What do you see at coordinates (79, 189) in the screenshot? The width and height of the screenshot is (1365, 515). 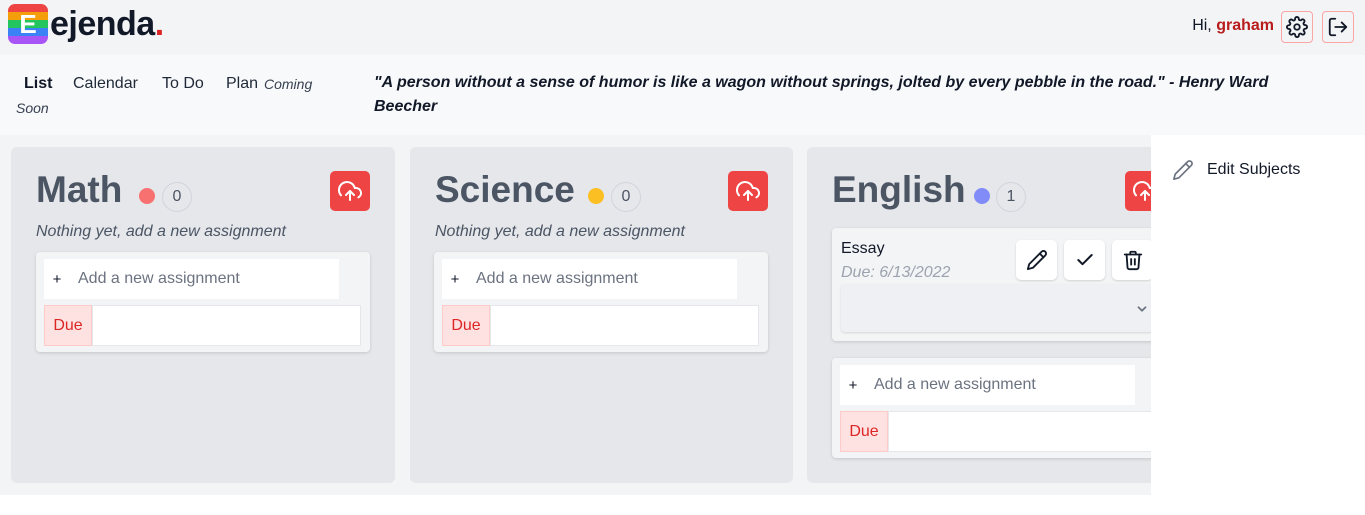 I see `subject-title: Math` at bounding box center [79, 189].